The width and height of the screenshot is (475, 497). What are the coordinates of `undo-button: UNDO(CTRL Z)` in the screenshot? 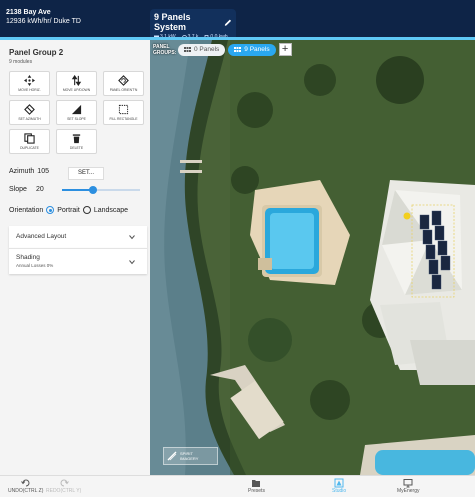 It's located at (25, 486).